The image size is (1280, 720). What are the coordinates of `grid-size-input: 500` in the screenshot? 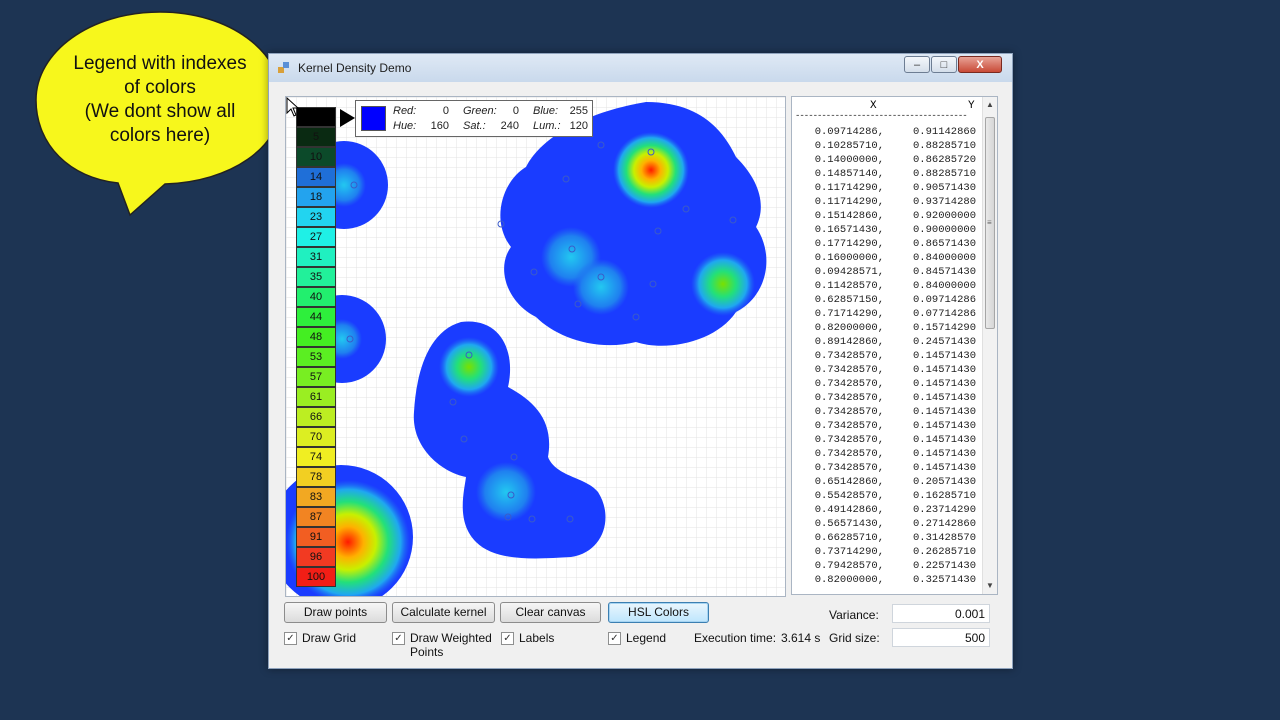 It's located at (941, 637).